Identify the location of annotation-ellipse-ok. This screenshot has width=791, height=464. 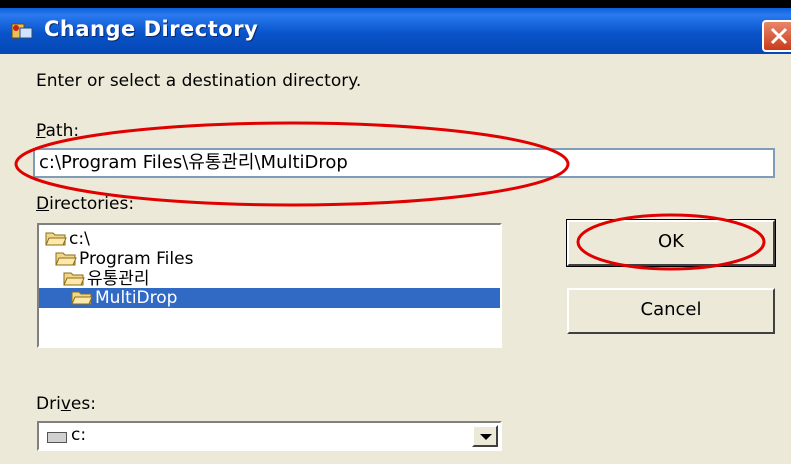
(671, 242).